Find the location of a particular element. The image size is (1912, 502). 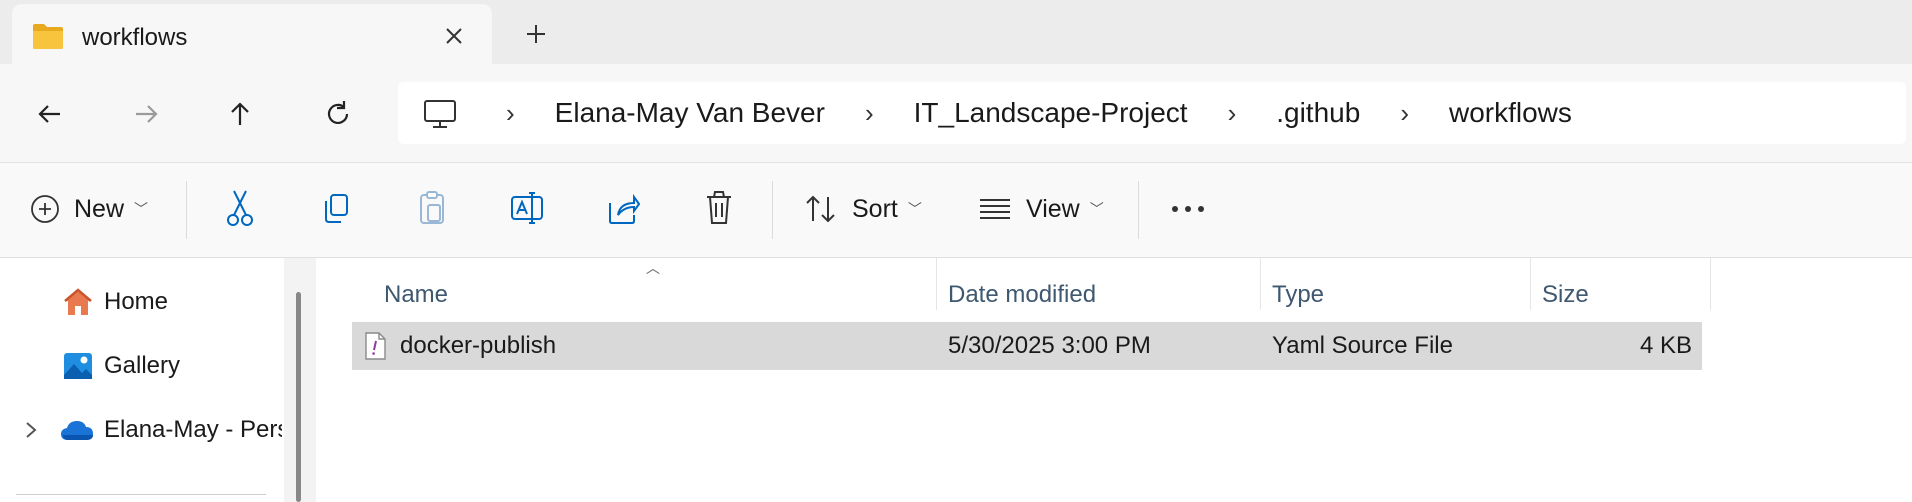

column-header-size: Size is located at coordinates (1565, 295).